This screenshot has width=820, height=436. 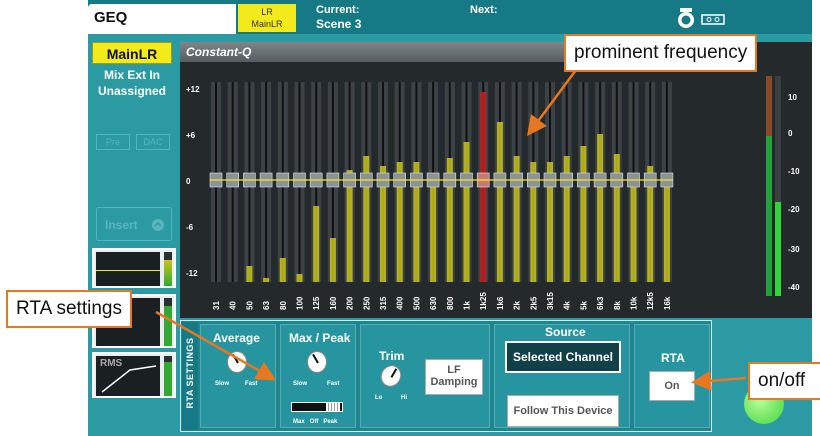 I want to click on band-label: 160, so click(x=333, y=303).